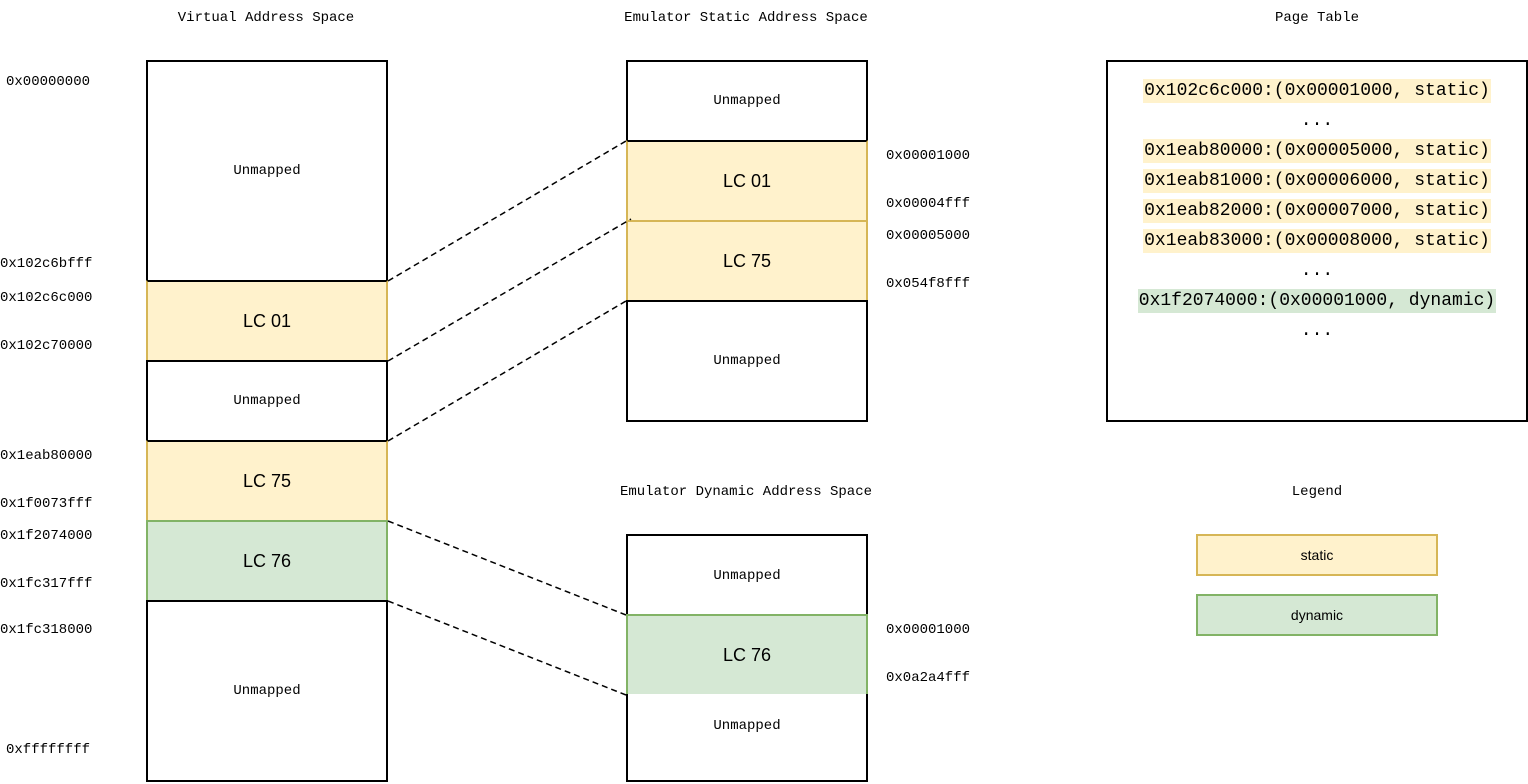 The width and height of the screenshot is (1528, 784). What do you see at coordinates (266, 18) in the screenshot?
I see `virtual-space-title: Virtual Address Space` at bounding box center [266, 18].